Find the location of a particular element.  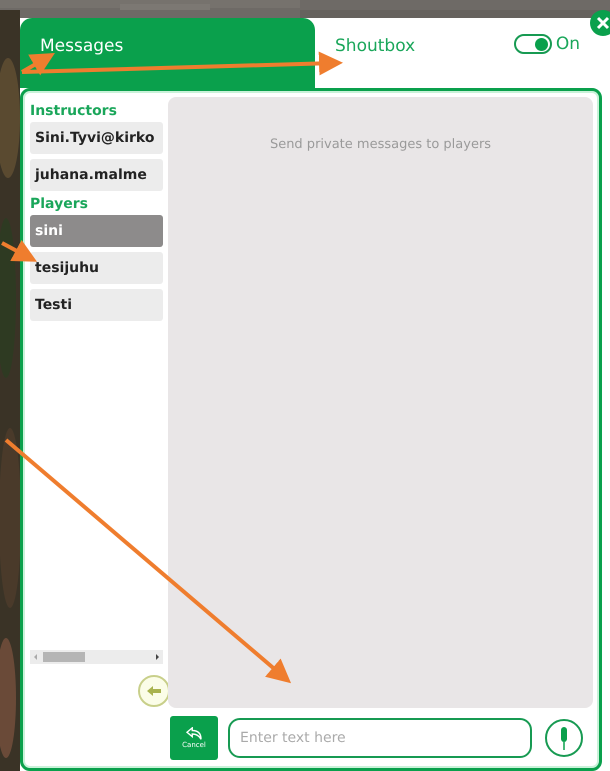

scrollbar is located at coordinates (96, 657).